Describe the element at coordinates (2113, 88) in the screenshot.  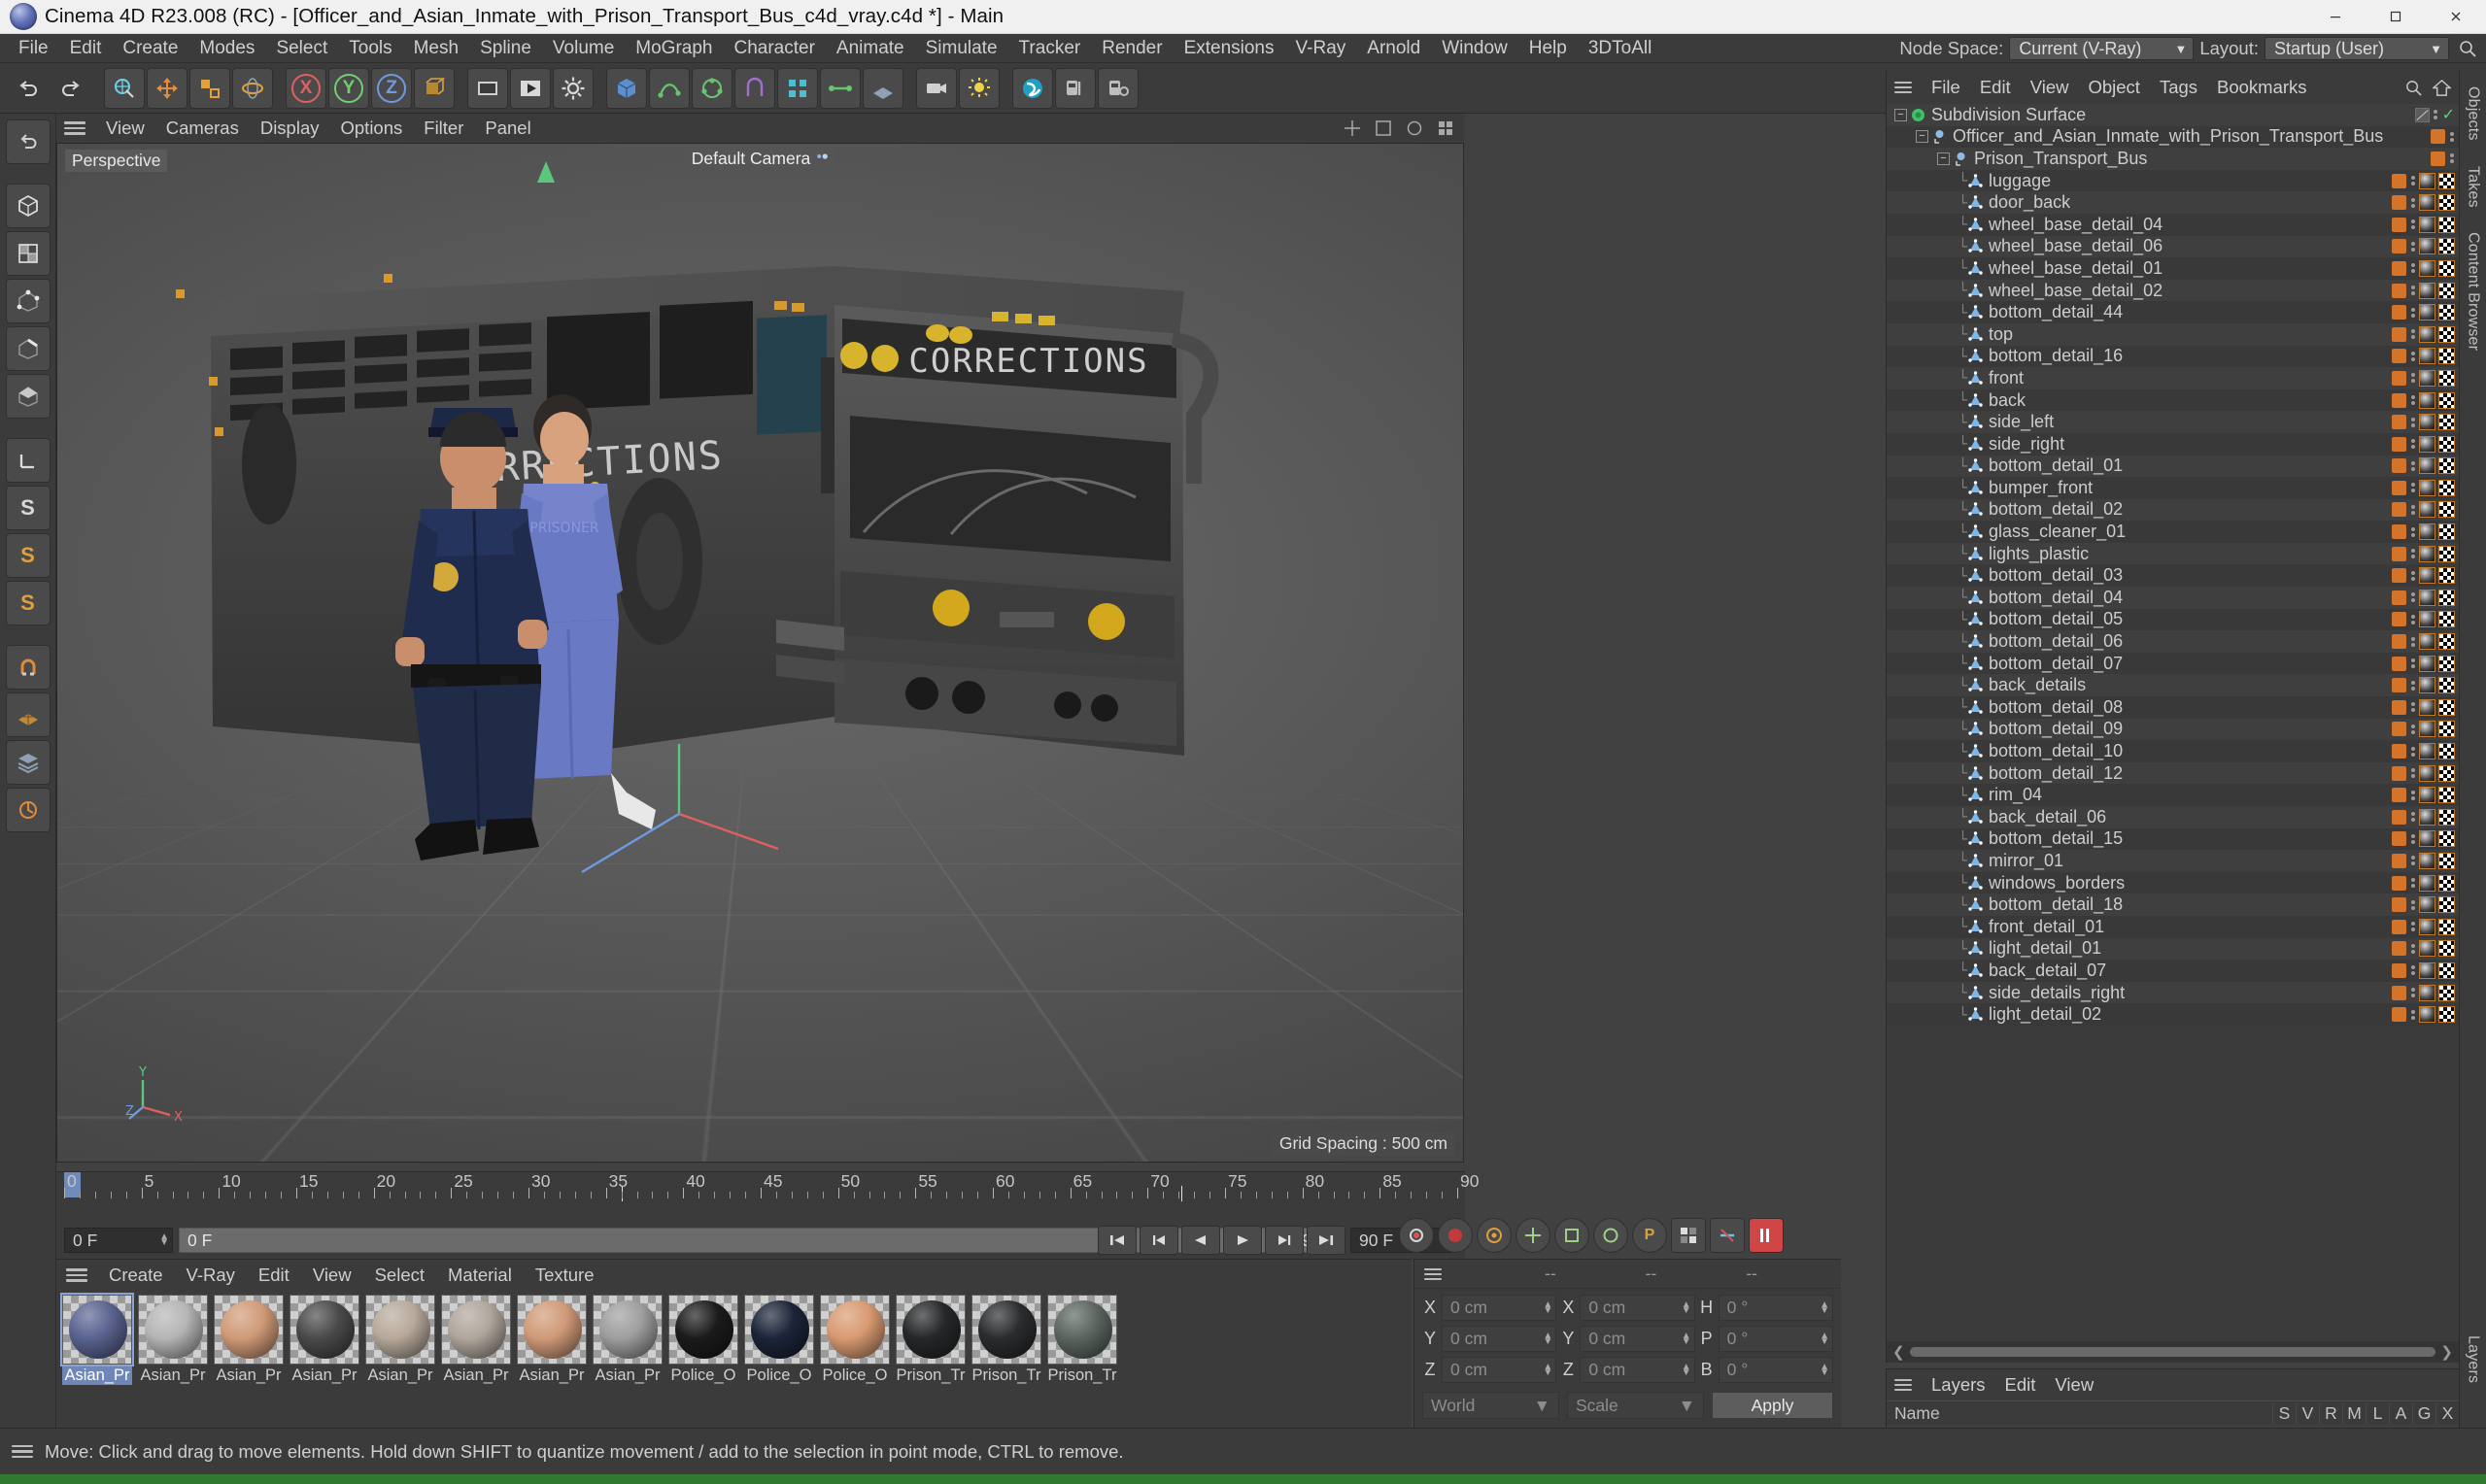
I see `object-menu-object: Object` at that location.